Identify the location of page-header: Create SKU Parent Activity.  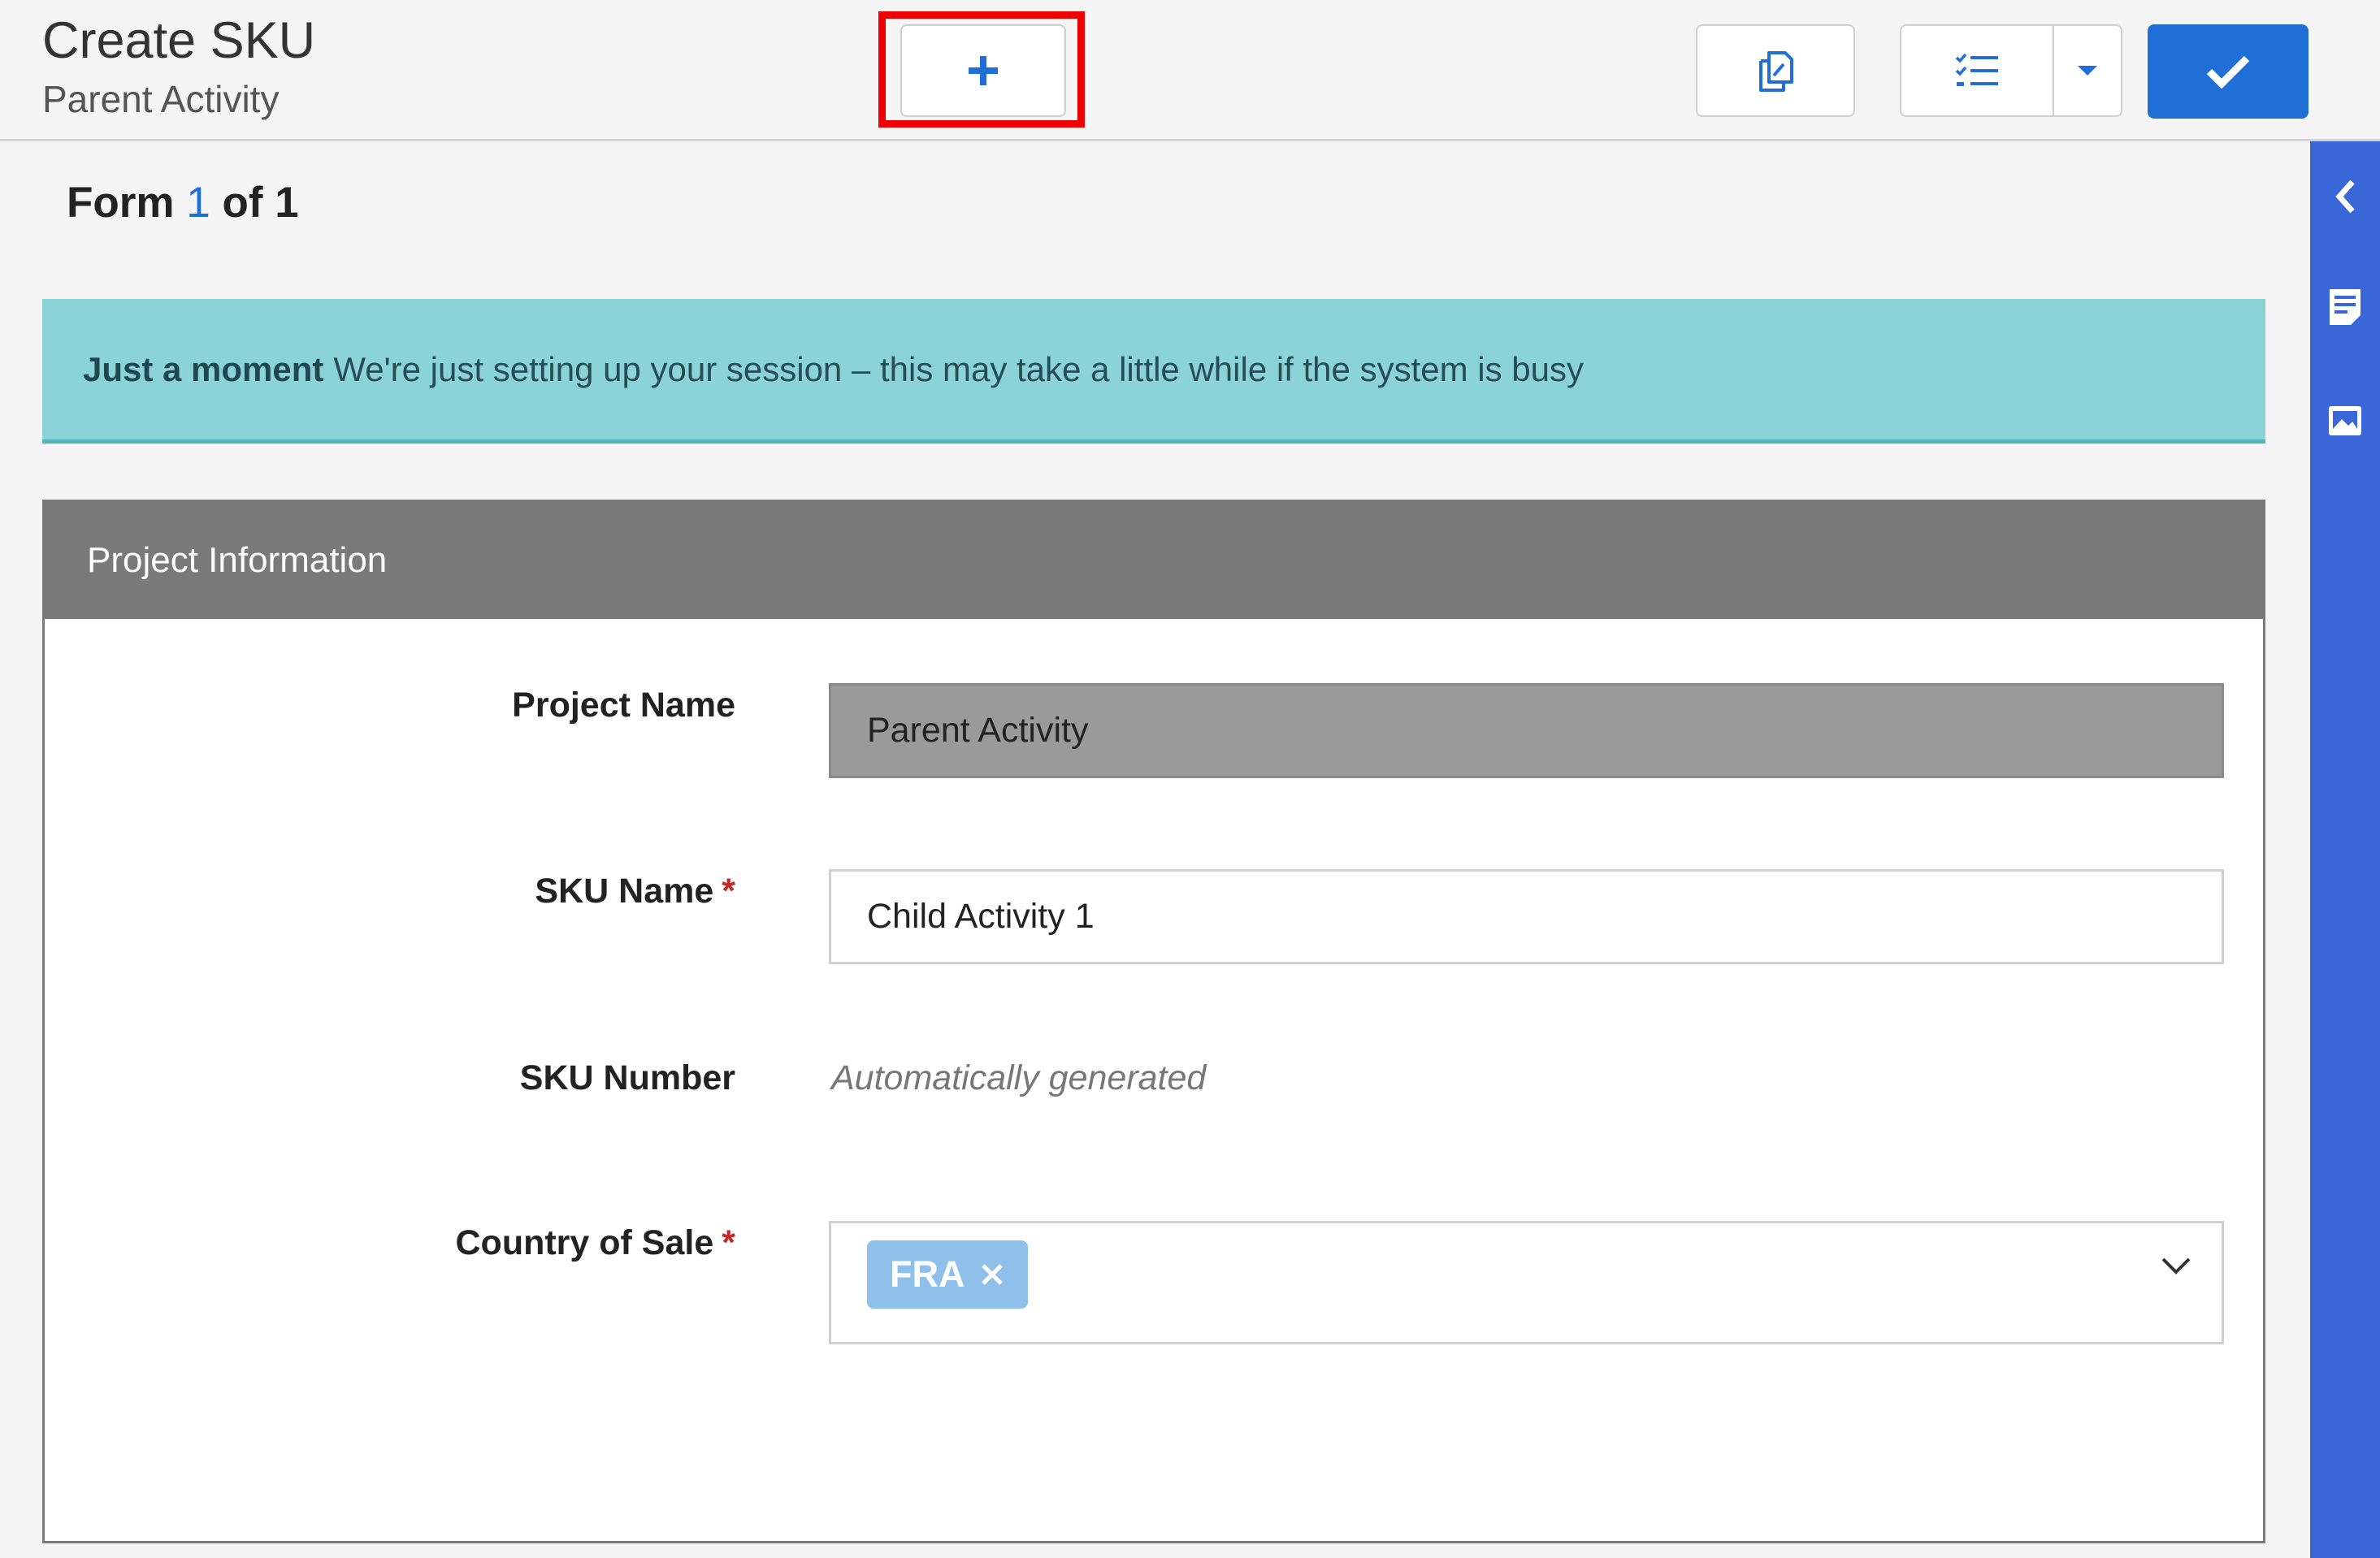
(1190, 70).